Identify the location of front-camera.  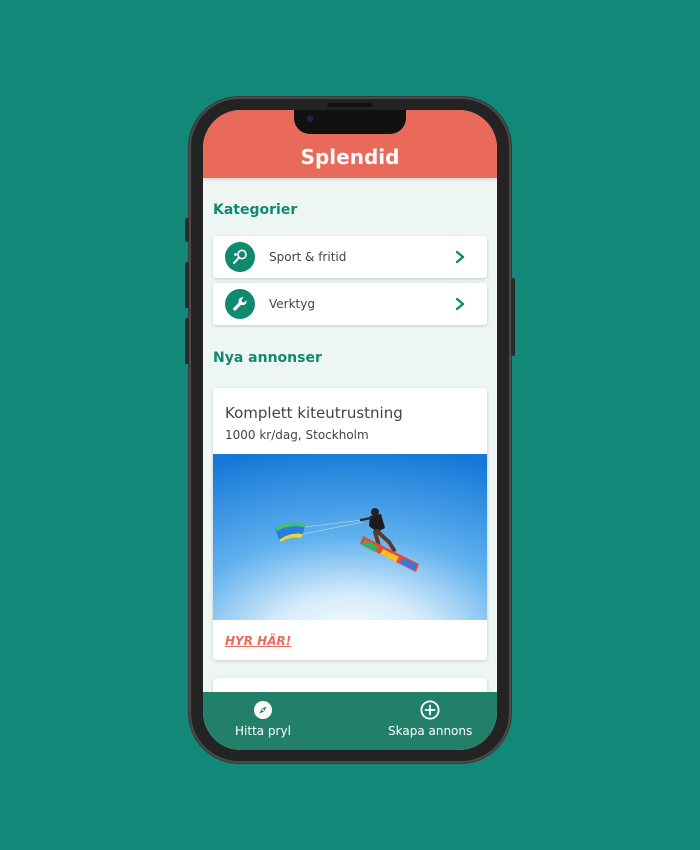
(310, 119).